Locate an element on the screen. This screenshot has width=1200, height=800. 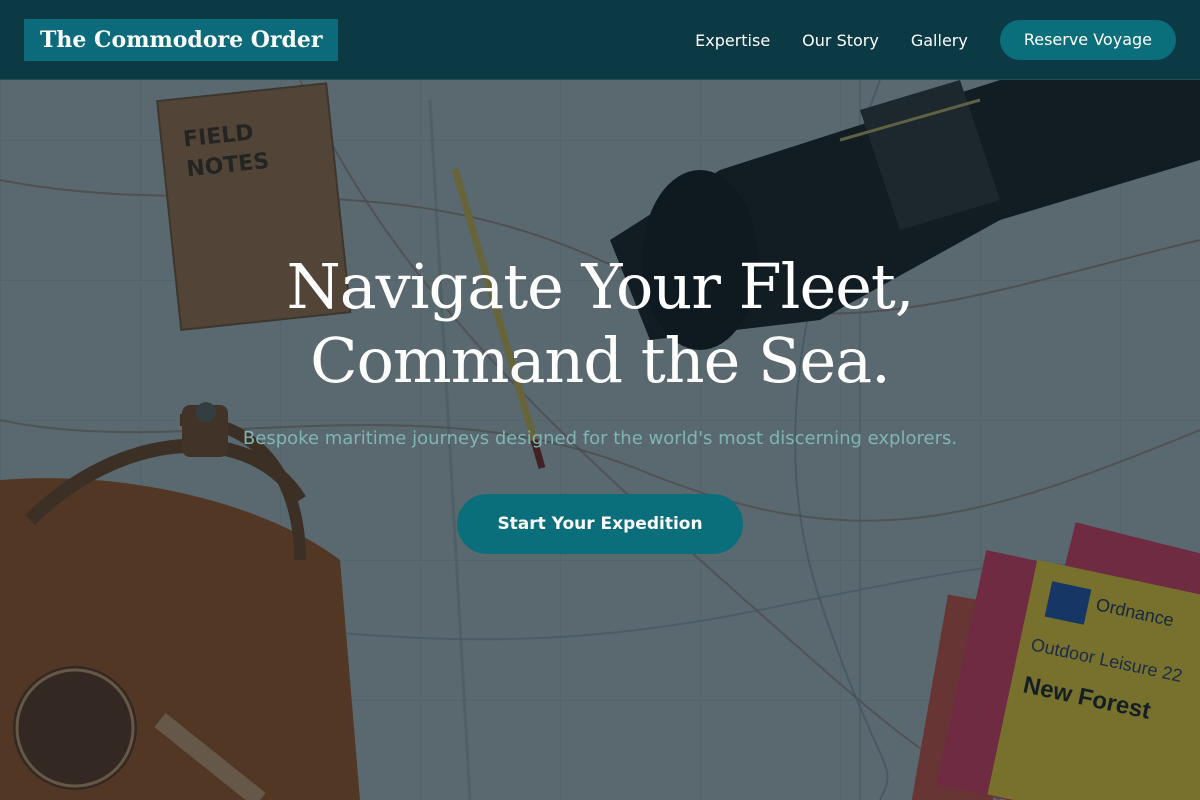
hero-title-line-1: Navigate Your Fleet, is located at coordinates (600, 286).